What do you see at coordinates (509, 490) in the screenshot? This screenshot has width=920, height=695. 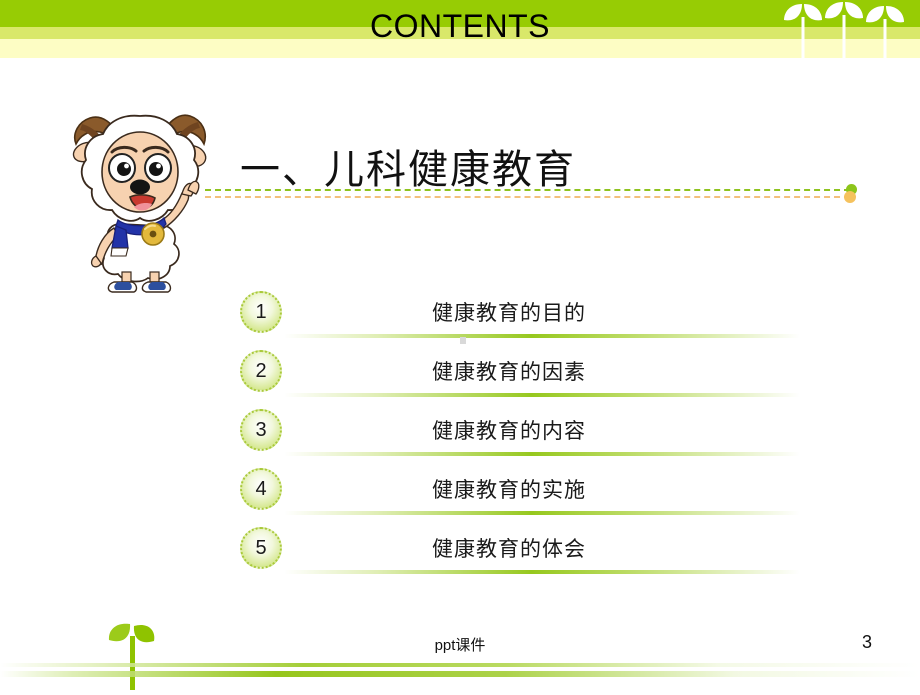 I see `list-item-label: 健康教育的实施` at bounding box center [509, 490].